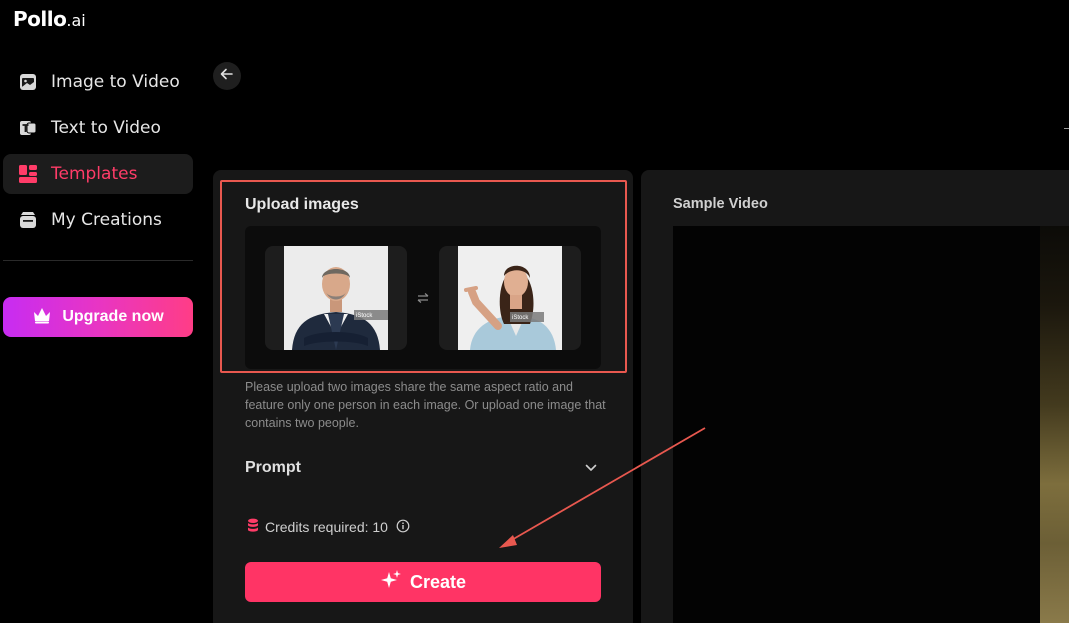 This screenshot has height=623, width=1069. I want to click on info-icon, so click(403, 527).